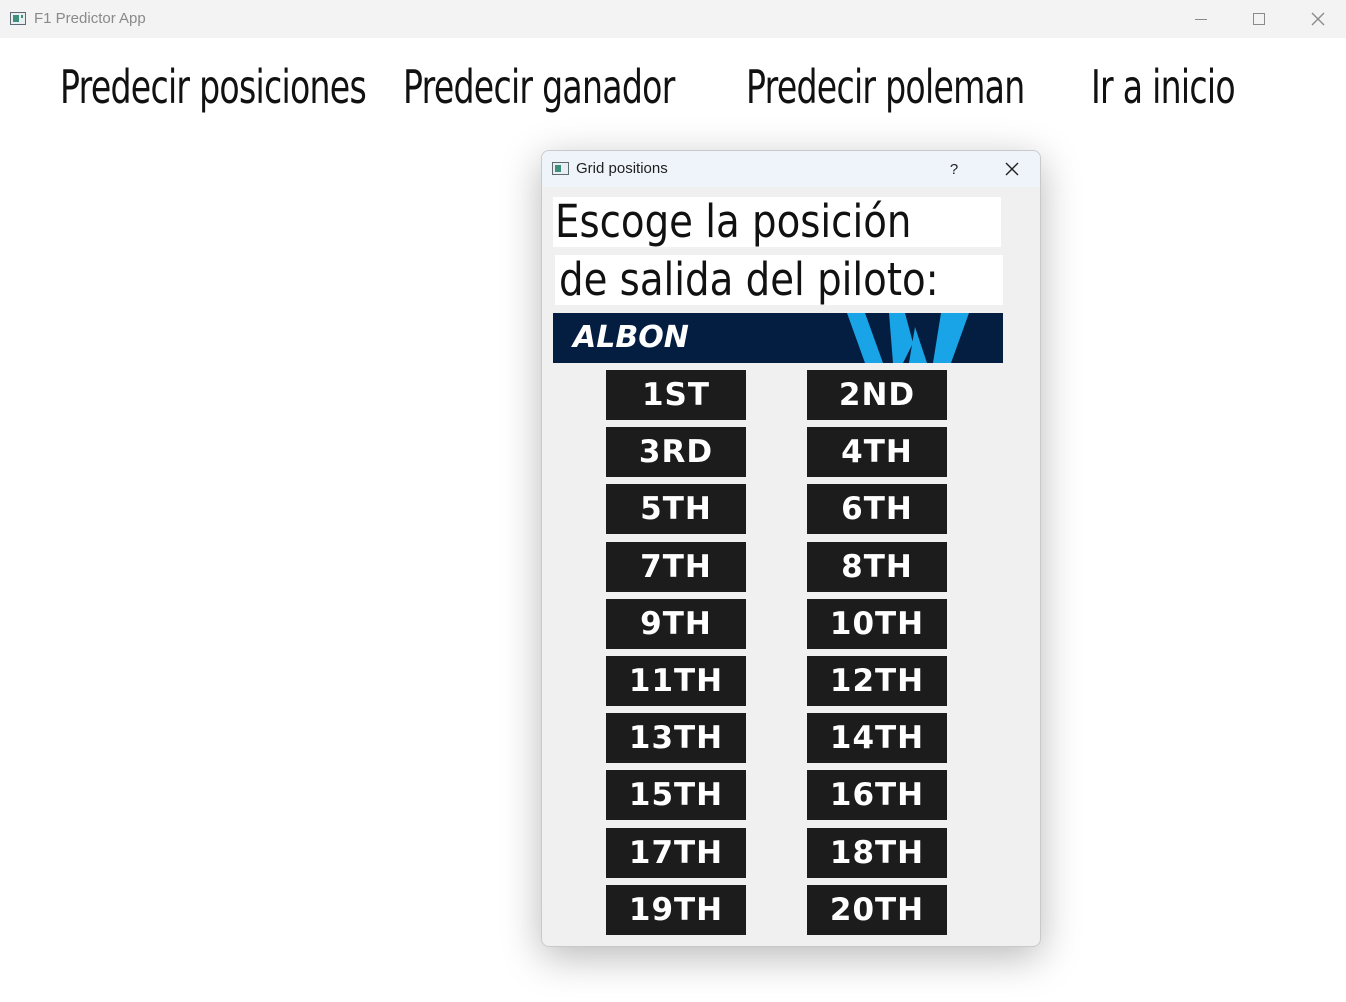 This screenshot has height=1002, width=1346. What do you see at coordinates (877, 738) in the screenshot?
I see `position-button-14th: 14TH` at bounding box center [877, 738].